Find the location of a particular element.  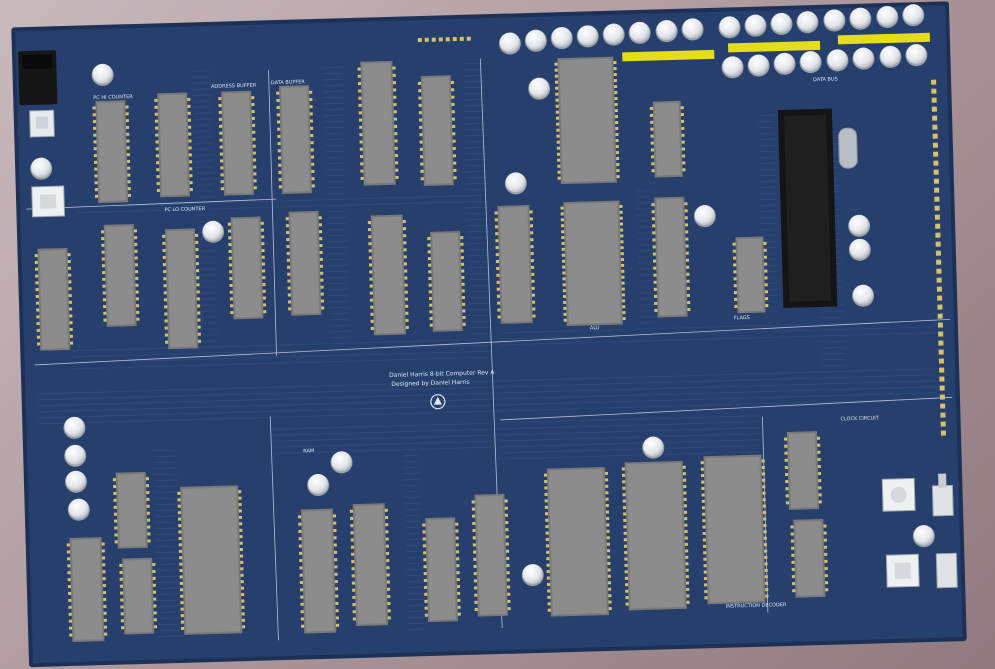

ic-chip-U10 is located at coordinates (247, 268).